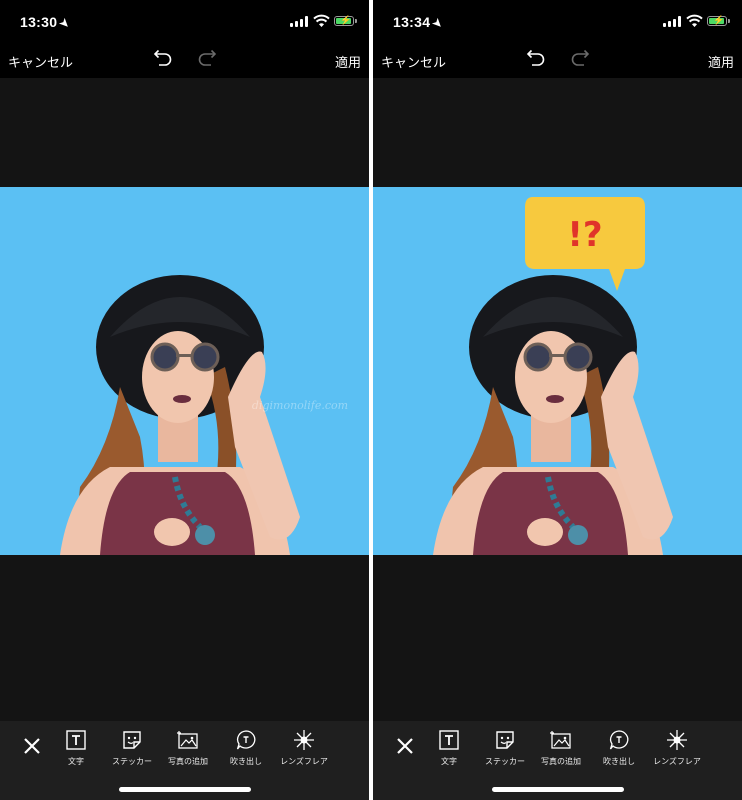 The height and width of the screenshot is (800, 742). Describe the element at coordinates (46, 23) in the screenshot. I see `status-time: 13:30➤` at that location.